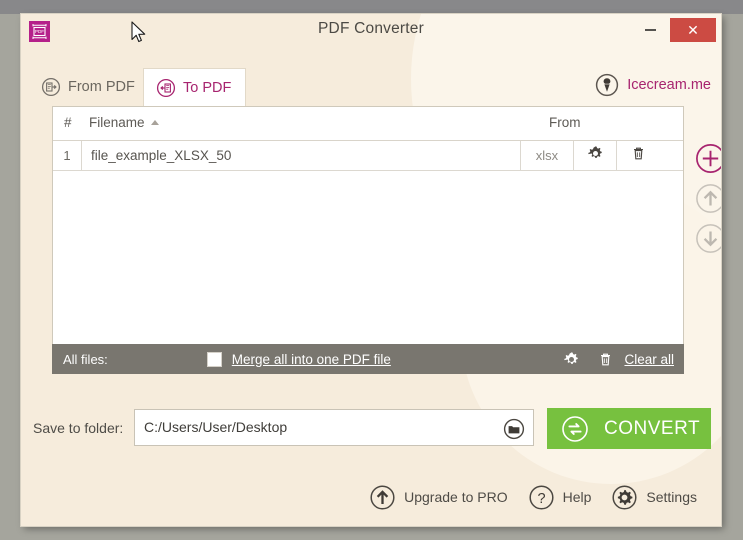 This screenshot has height=540, width=743. I want to click on browse-folder-button, so click(514, 429).